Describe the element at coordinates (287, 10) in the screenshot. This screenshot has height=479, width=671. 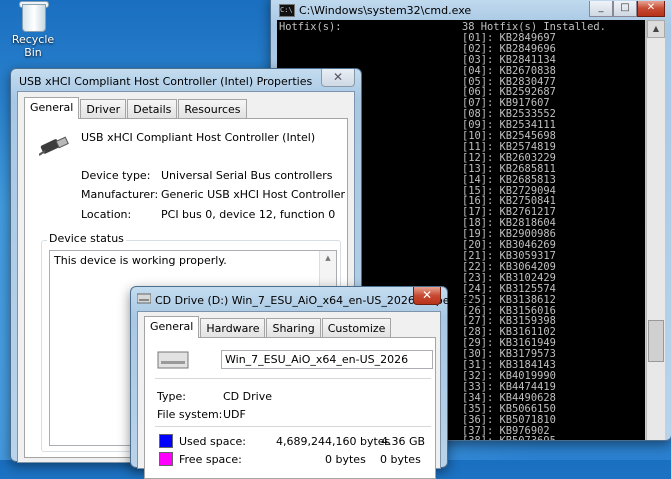
I see `cmd-app-icon: C:\` at that location.